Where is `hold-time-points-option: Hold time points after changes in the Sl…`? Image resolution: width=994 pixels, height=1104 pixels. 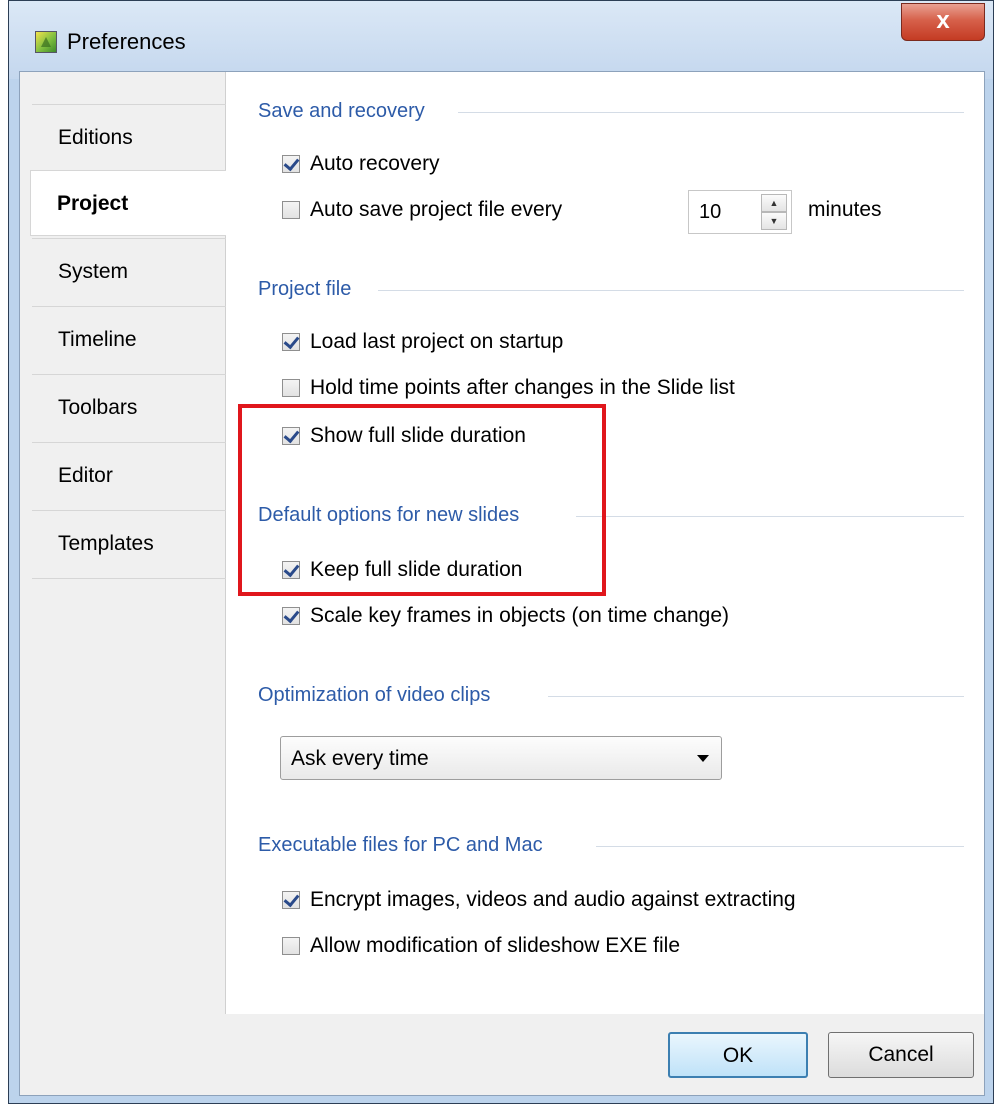 hold-time-points-option: Hold time points after changes in the Sl… is located at coordinates (508, 388).